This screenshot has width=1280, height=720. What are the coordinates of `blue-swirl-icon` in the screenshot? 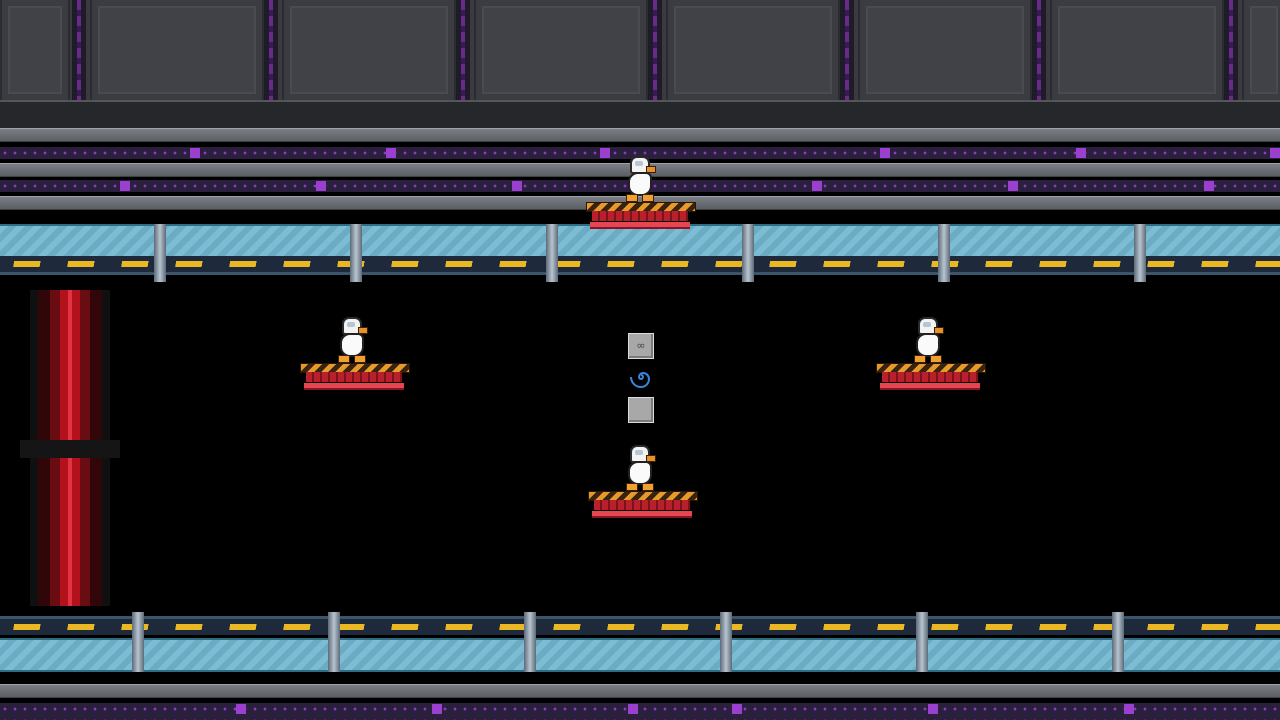 It's located at (641, 377).